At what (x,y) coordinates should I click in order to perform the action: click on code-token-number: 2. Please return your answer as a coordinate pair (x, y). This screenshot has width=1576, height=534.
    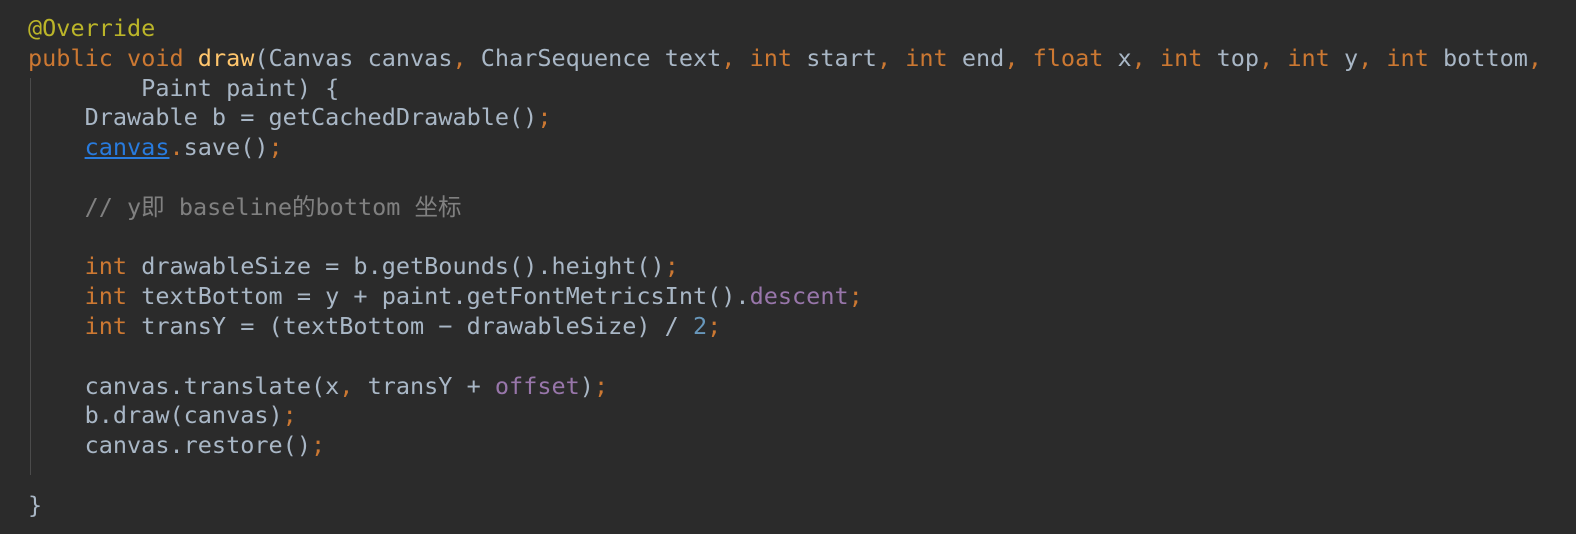
    Looking at the image, I should click on (700, 325).